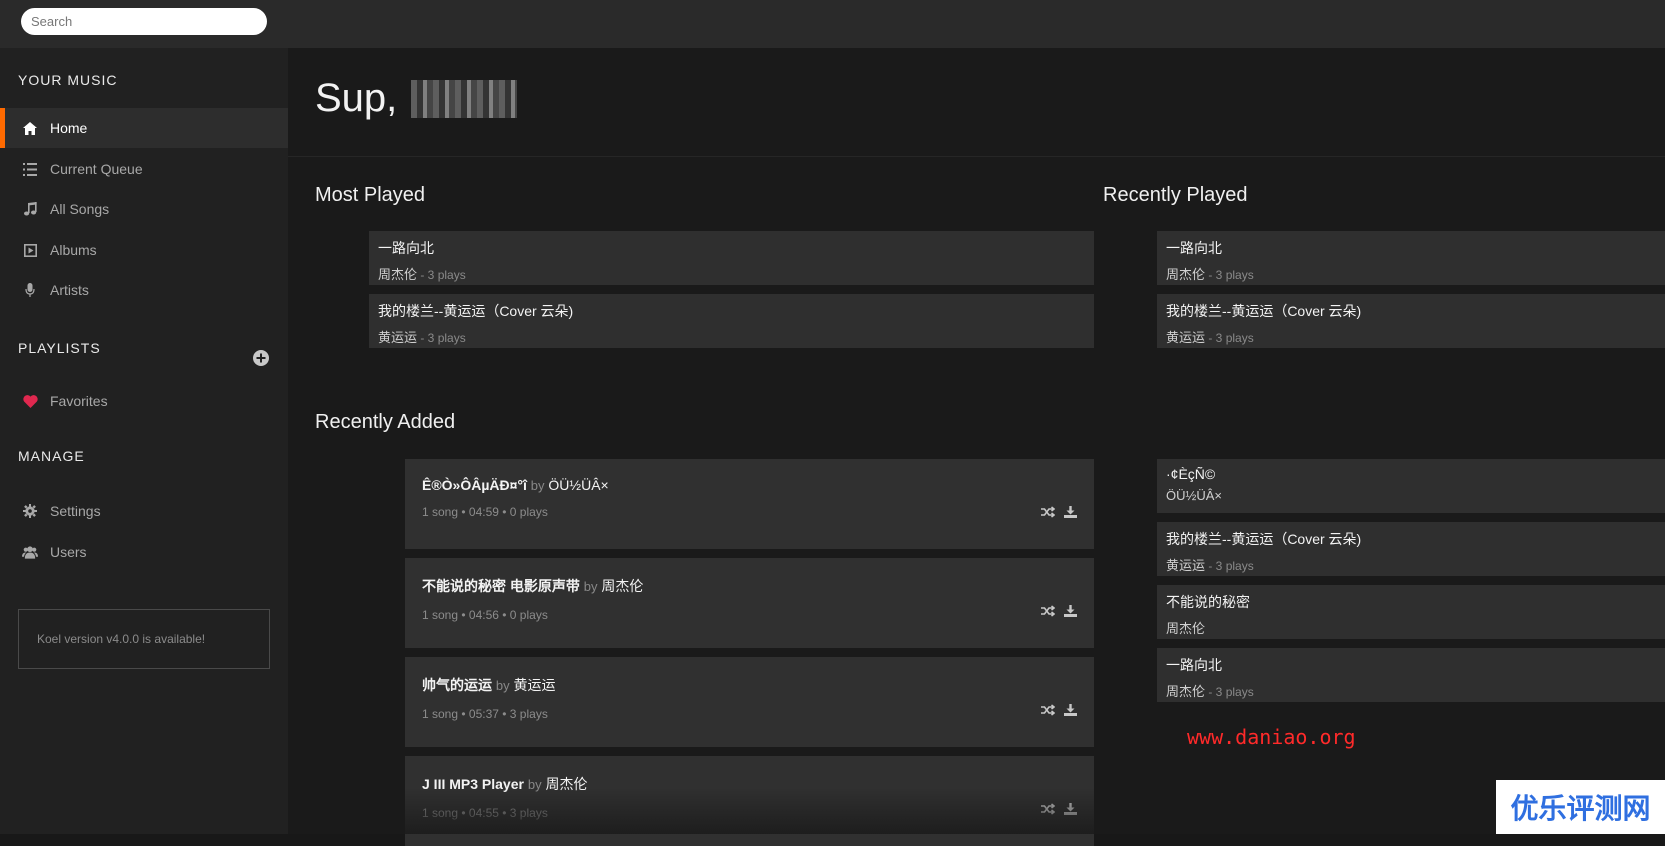 The width and height of the screenshot is (1665, 846). Describe the element at coordinates (68, 552) in the screenshot. I see `sidebar-item-label: Users` at that location.